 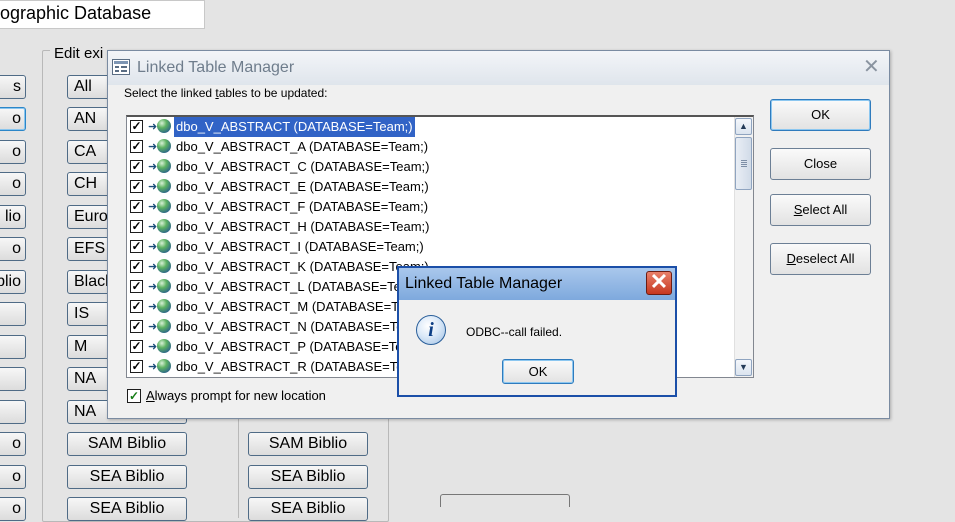 What do you see at coordinates (431, 330) in the screenshot?
I see `info-icon: i` at bounding box center [431, 330].